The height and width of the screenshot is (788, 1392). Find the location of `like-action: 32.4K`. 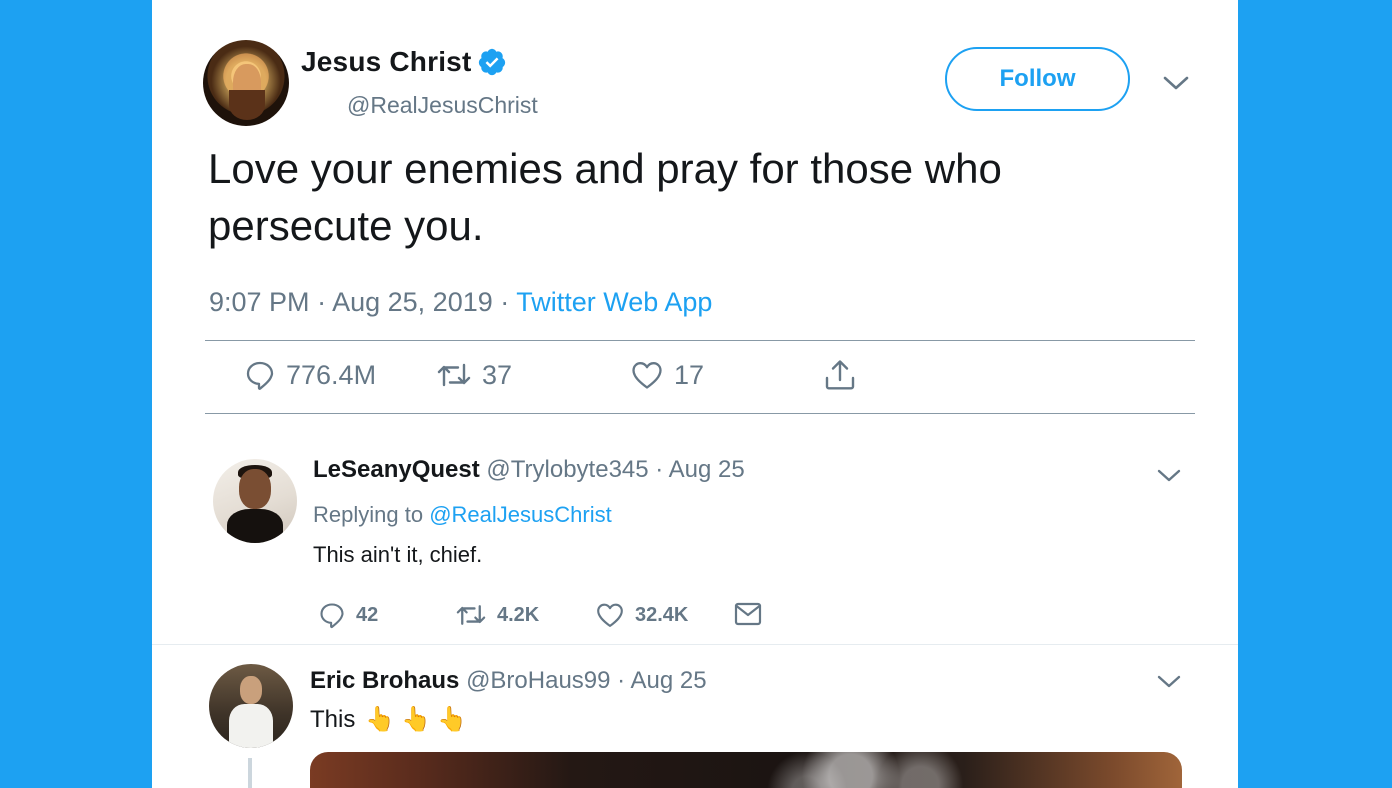

like-action: 32.4K is located at coordinates (641, 615).